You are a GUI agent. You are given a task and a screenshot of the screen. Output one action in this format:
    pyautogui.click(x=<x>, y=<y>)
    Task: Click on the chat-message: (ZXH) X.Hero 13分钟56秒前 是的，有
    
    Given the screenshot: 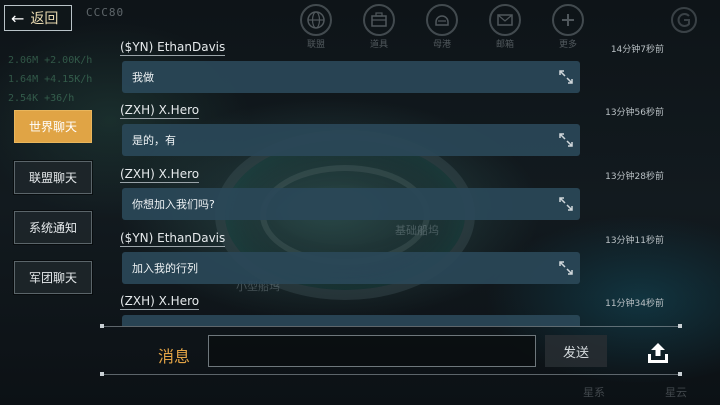 What is the action you would take?
    pyautogui.click(x=392, y=129)
    